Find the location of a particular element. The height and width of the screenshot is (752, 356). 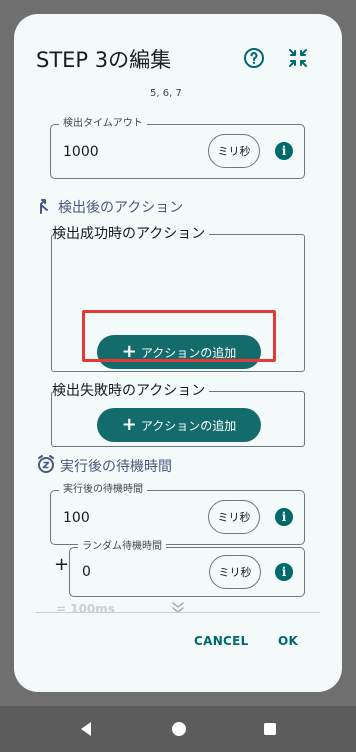

random-wait-label: ランダム待機時間 is located at coordinates (122, 547).